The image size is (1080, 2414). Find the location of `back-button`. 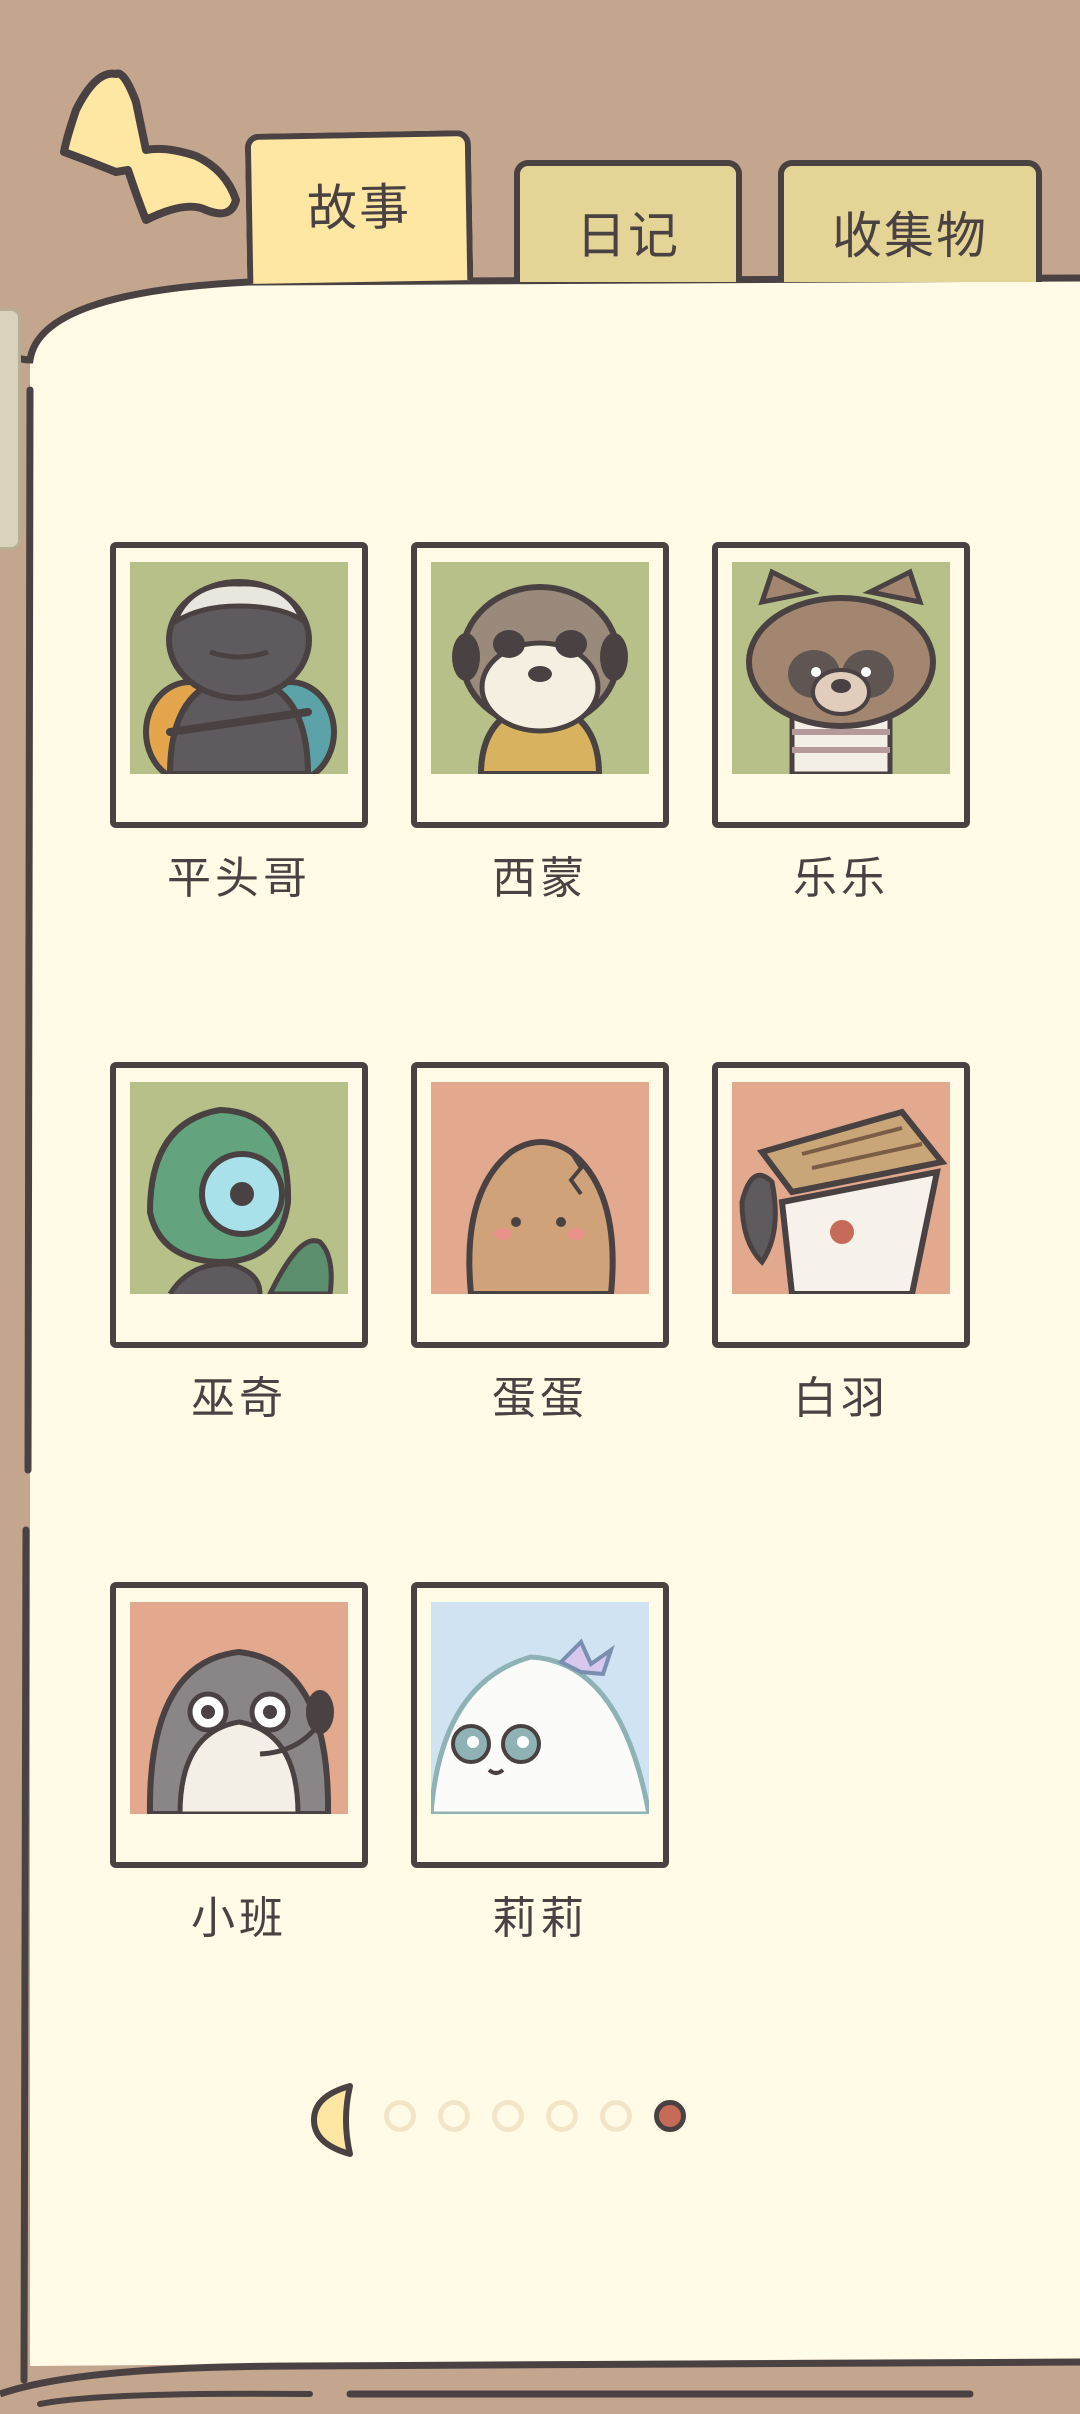

back-button is located at coordinates (151, 145).